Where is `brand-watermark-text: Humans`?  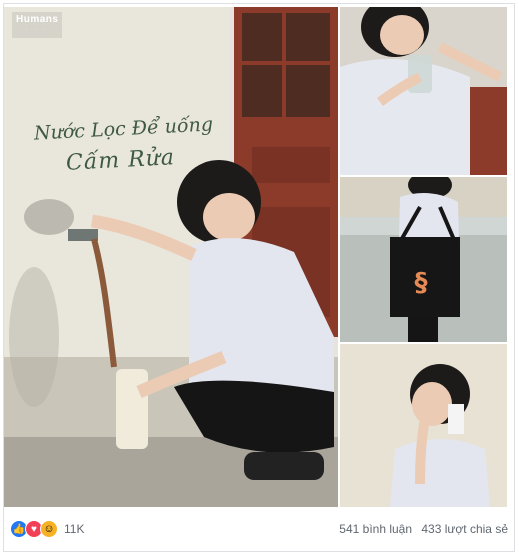 brand-watermark-text: Humans is located at coordinates (37, 19).